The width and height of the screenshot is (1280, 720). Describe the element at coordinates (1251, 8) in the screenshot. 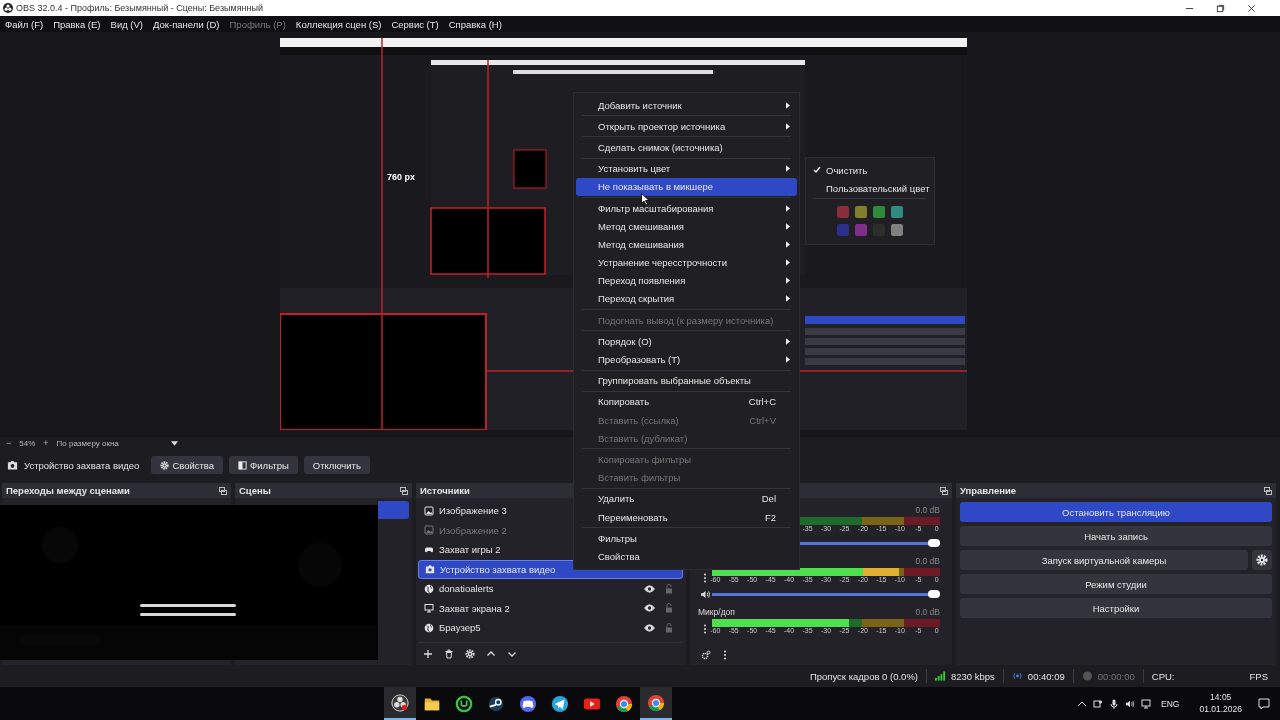

I see `close-icon` at that location.